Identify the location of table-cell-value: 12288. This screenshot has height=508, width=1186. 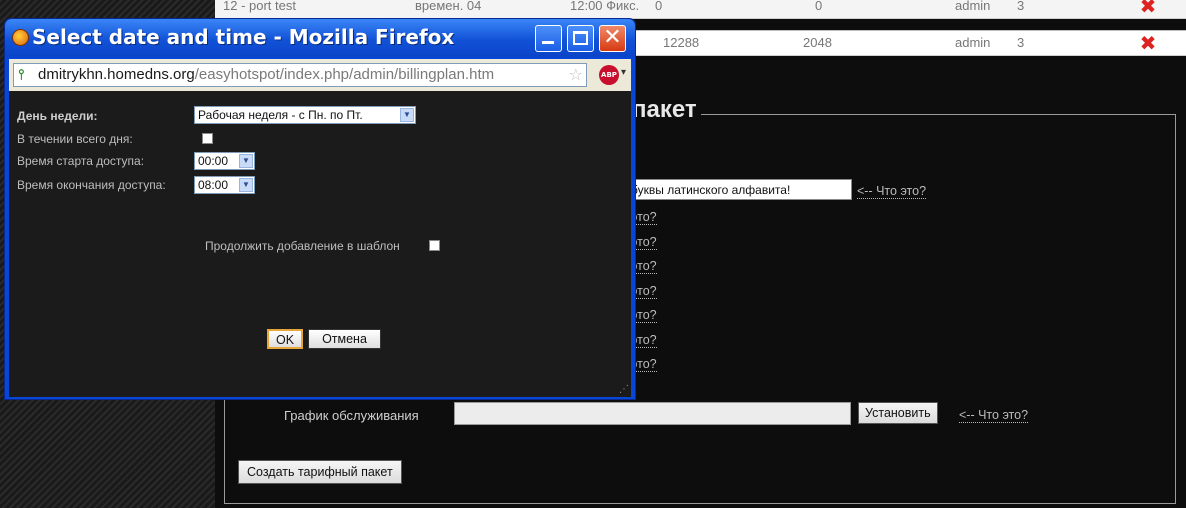
(681, 42).